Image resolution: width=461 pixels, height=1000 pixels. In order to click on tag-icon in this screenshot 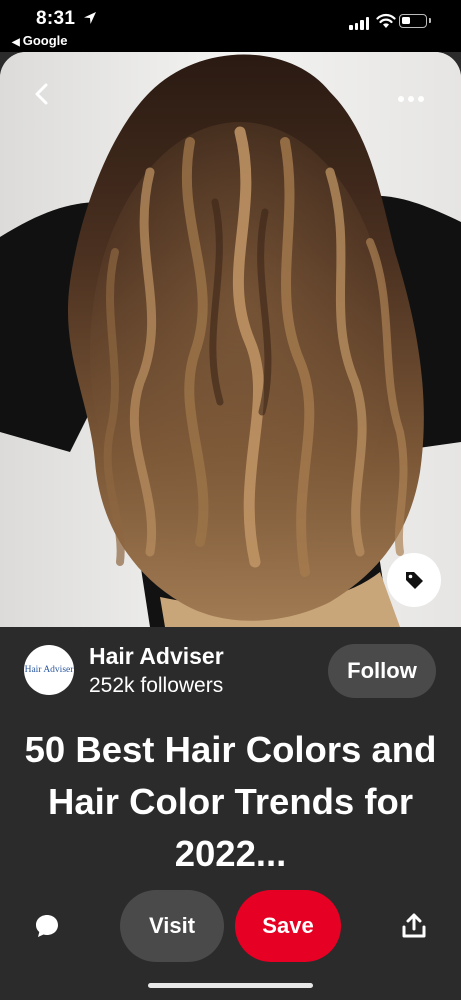, I will do `click(414, 580)`.